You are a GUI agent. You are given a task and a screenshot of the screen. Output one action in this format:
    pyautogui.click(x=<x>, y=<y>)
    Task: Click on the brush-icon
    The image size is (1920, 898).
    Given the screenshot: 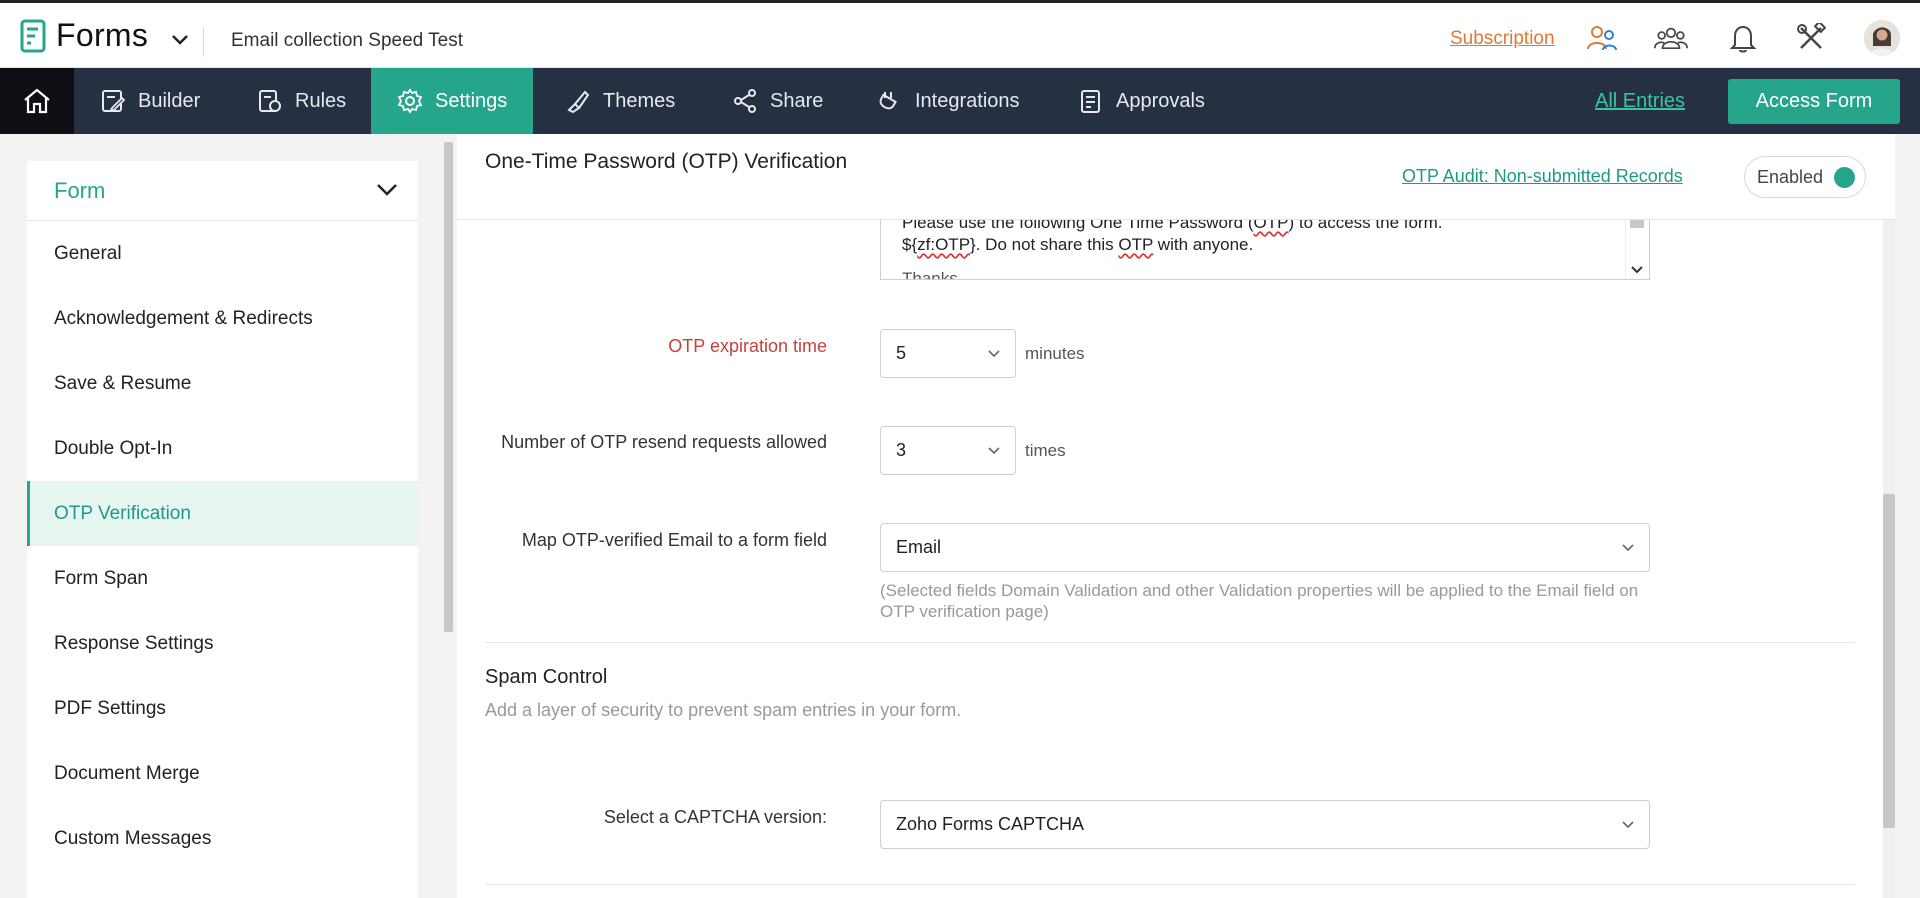 What is the action you would take?
    pyautogui.click(x=578, y=102)
    